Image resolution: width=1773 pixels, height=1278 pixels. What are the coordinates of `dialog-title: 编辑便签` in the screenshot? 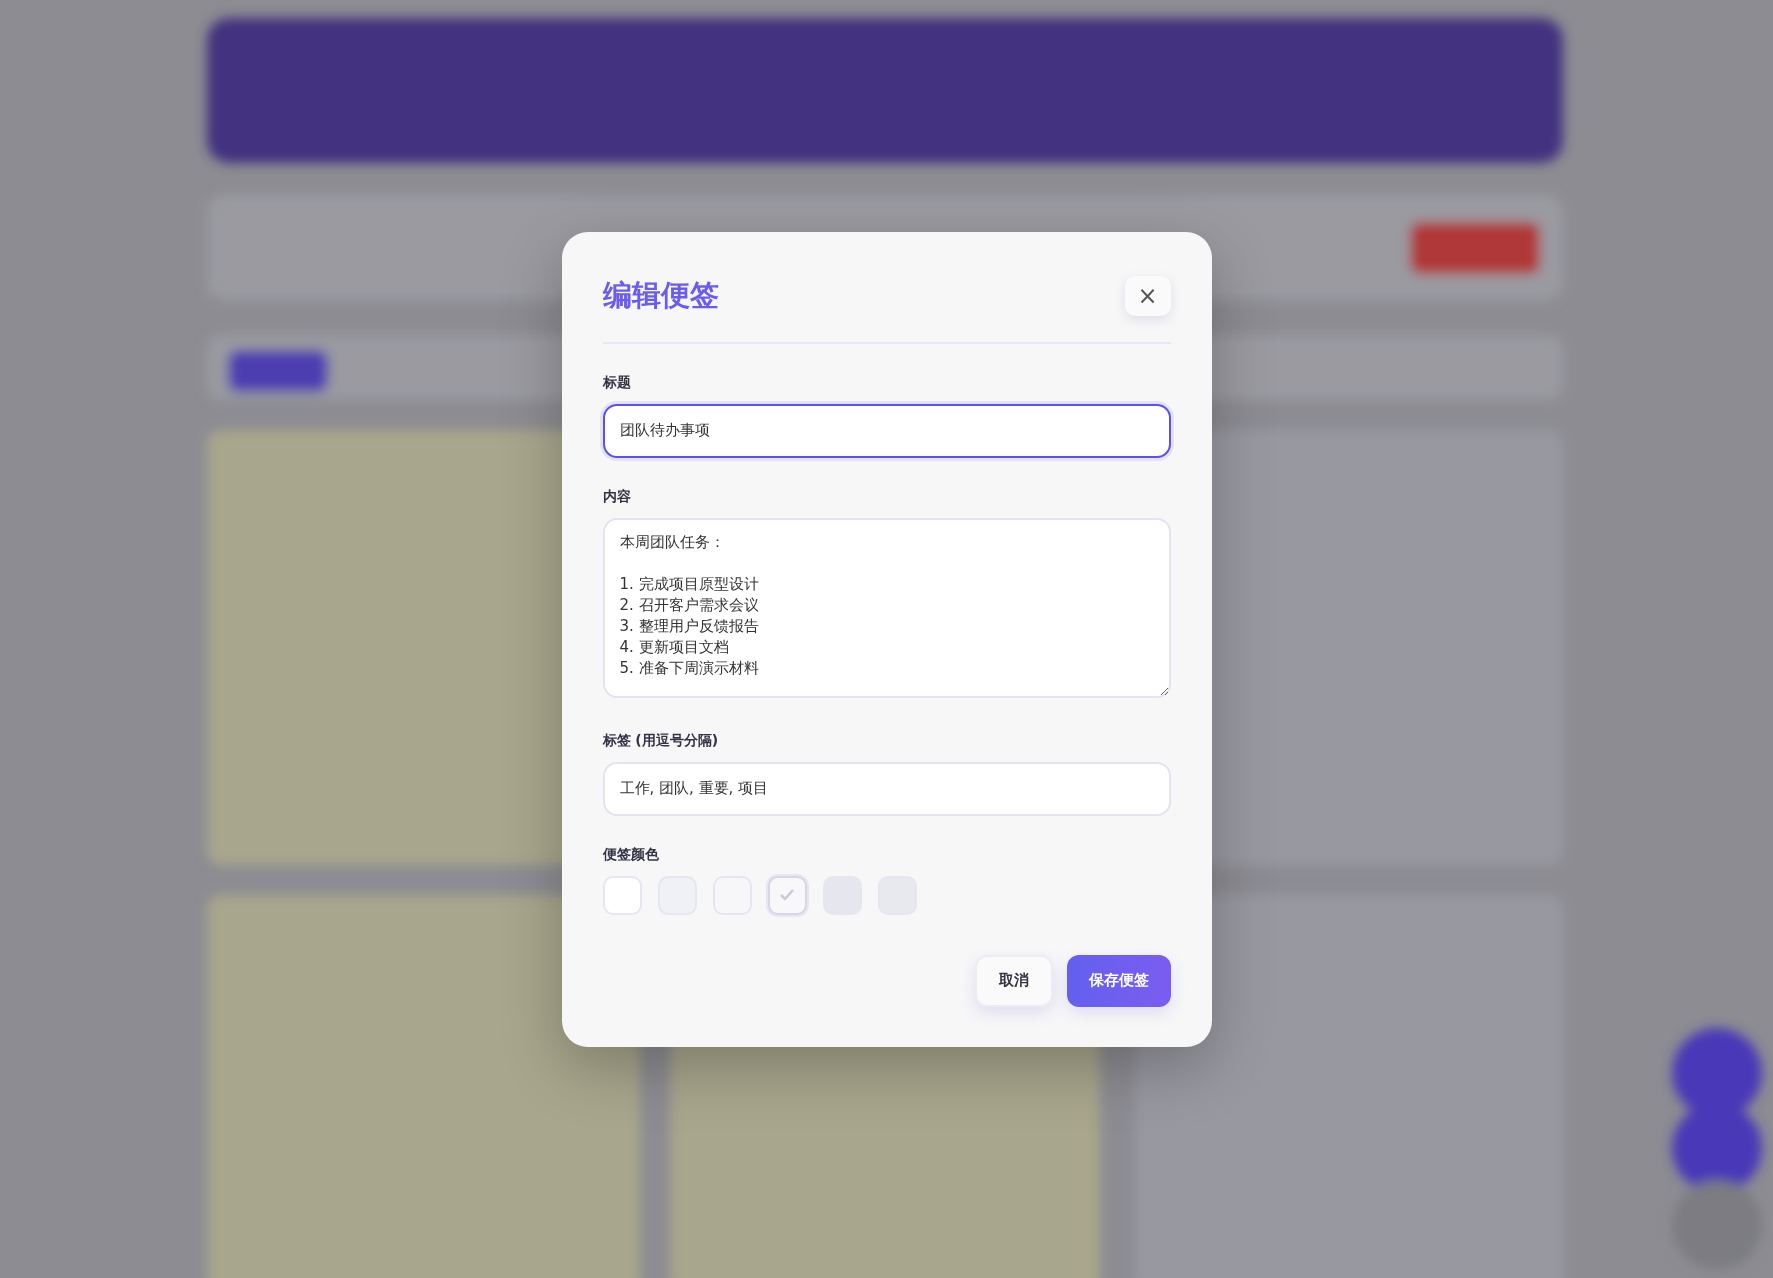 It's located at (660, 295).